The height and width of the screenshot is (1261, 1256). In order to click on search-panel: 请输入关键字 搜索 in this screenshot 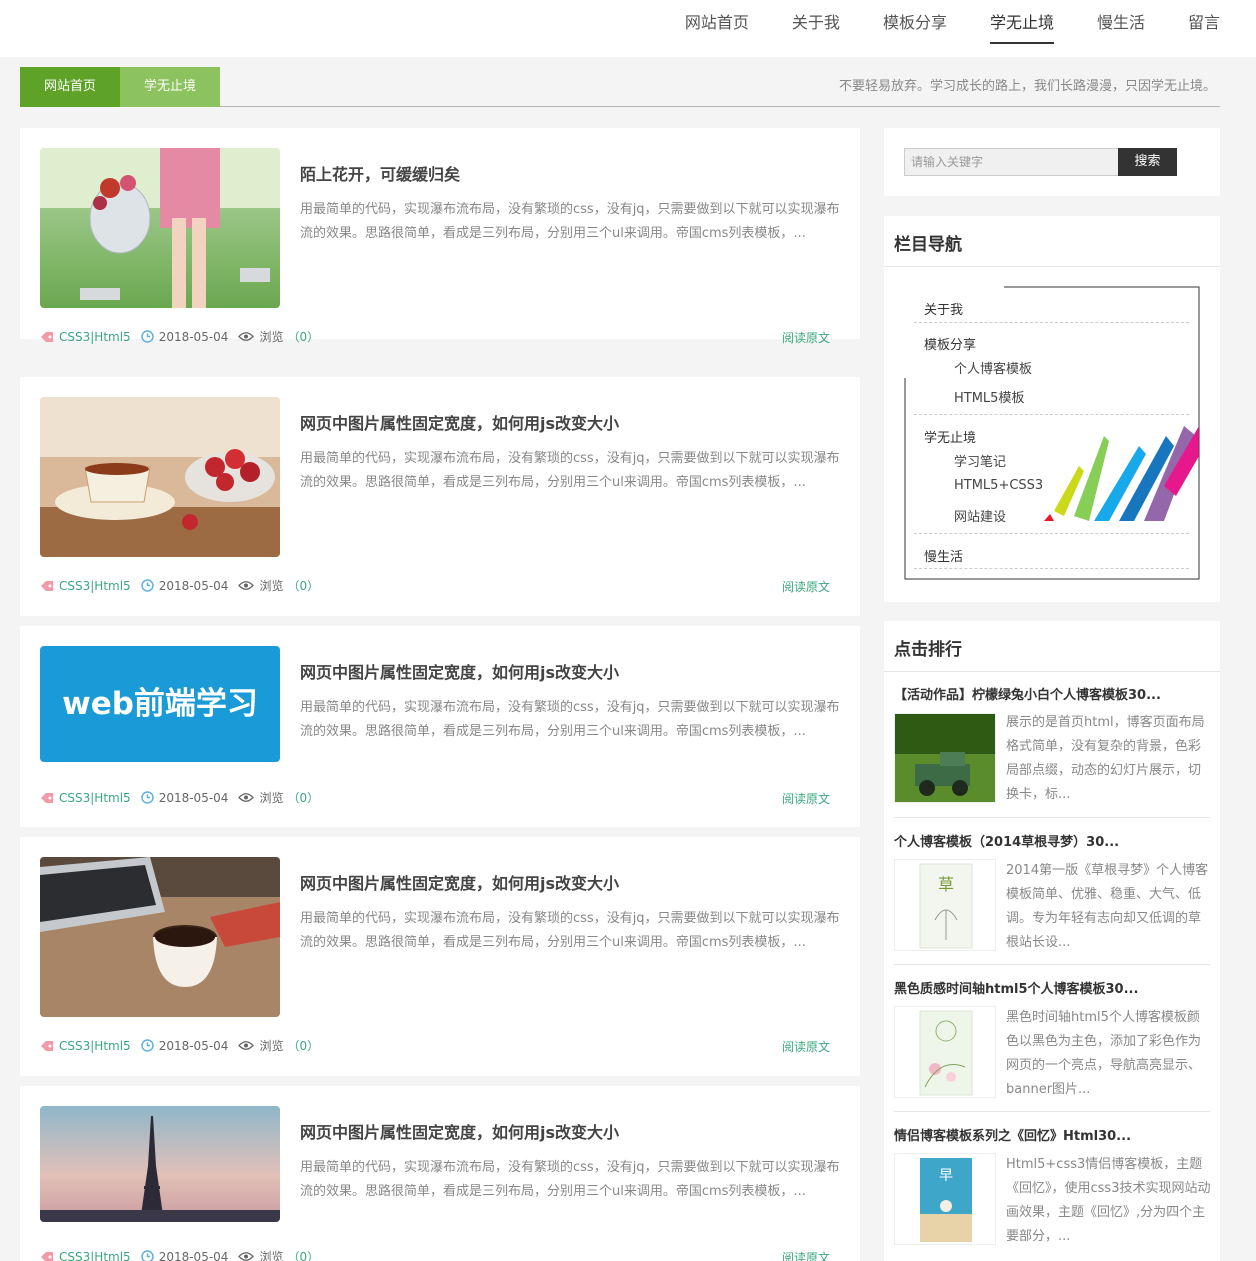, I will do `click(1052, 162)`.